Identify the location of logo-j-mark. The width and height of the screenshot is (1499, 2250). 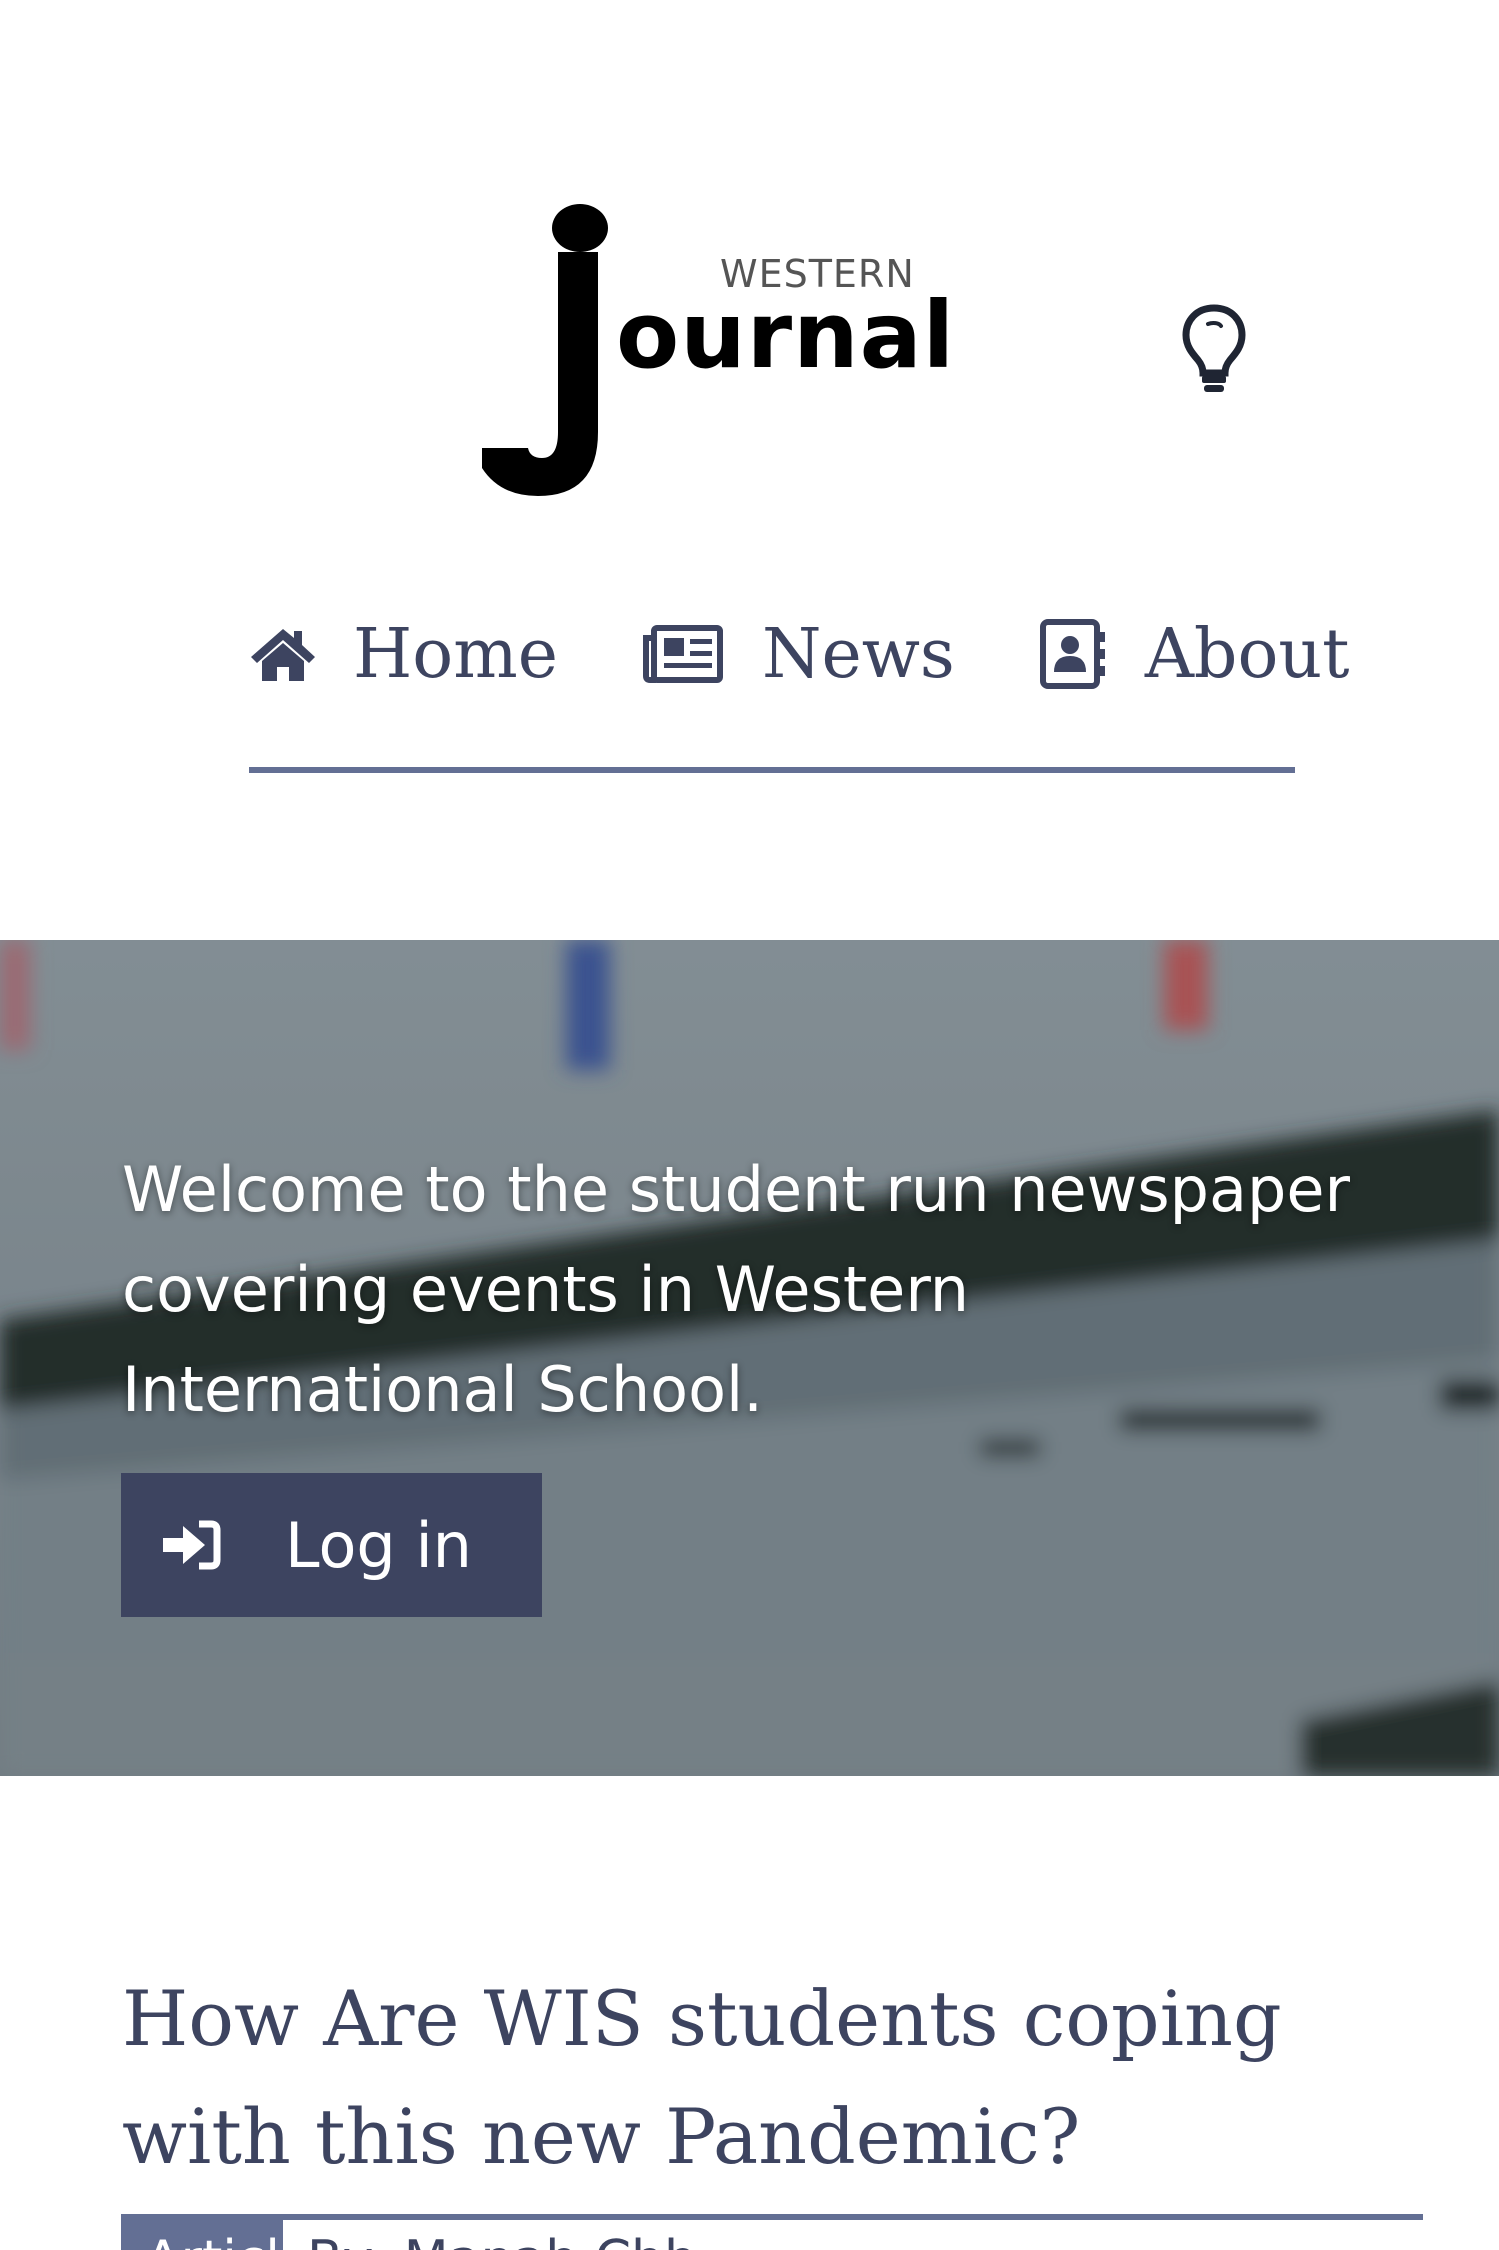
(545, 350).